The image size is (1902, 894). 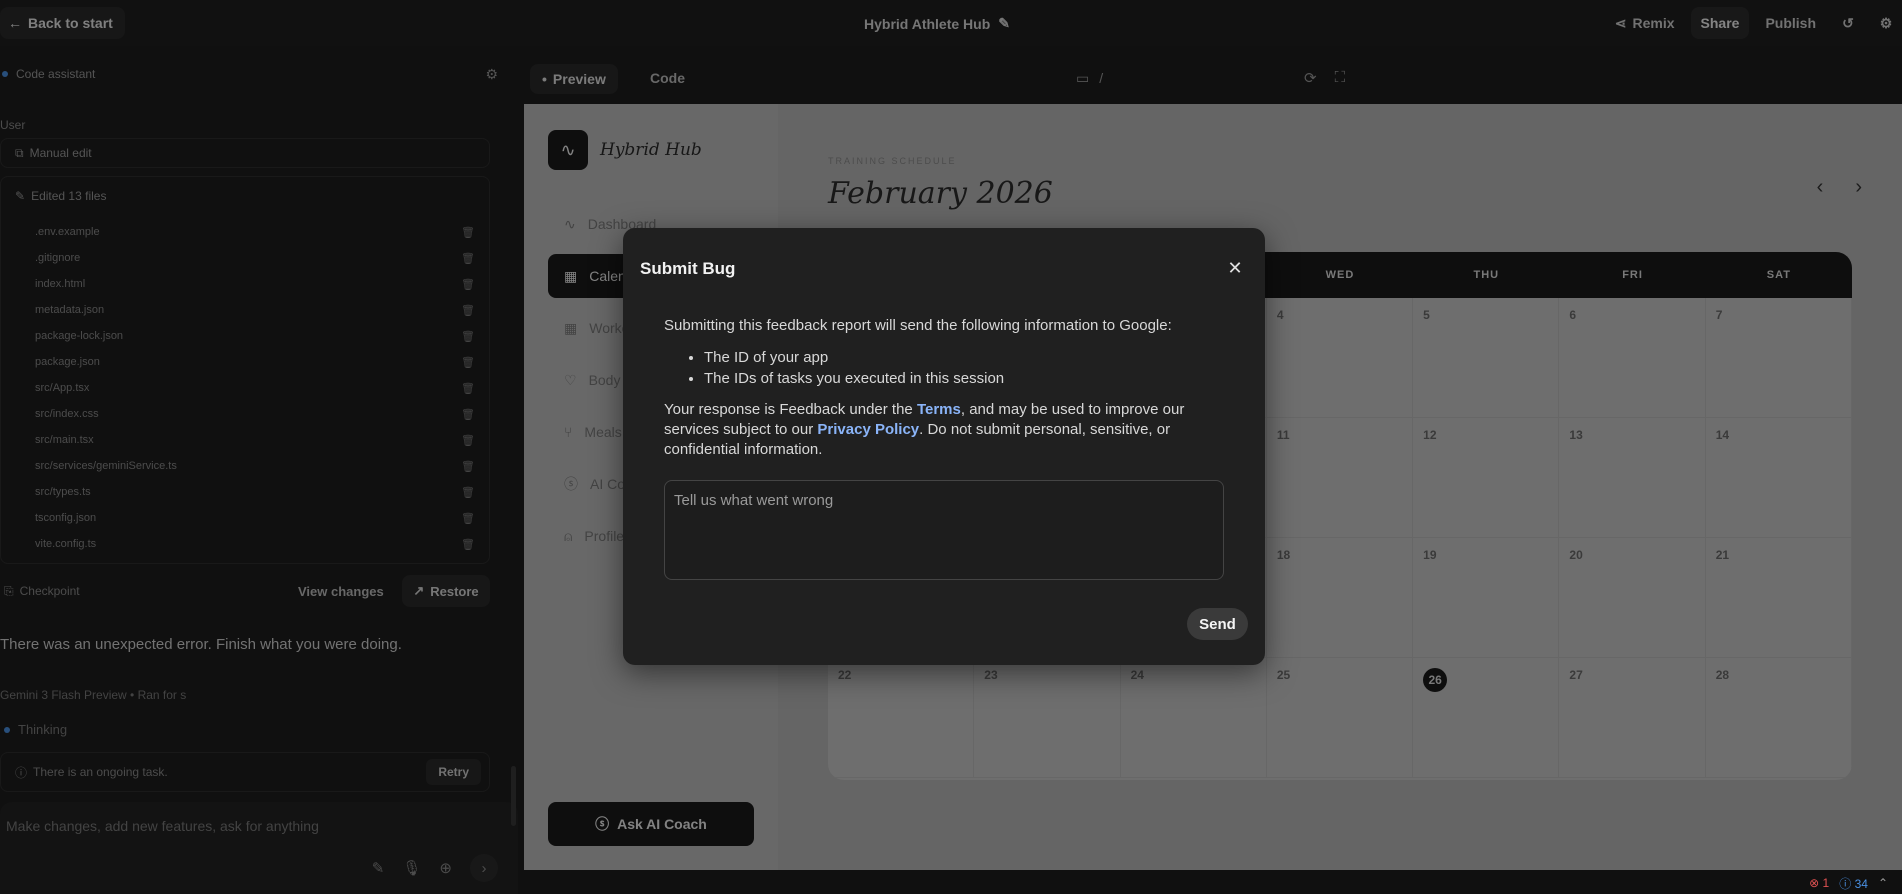 I want to click on error-count-icon: ⊗ 1, so click(x=1819, y=883).